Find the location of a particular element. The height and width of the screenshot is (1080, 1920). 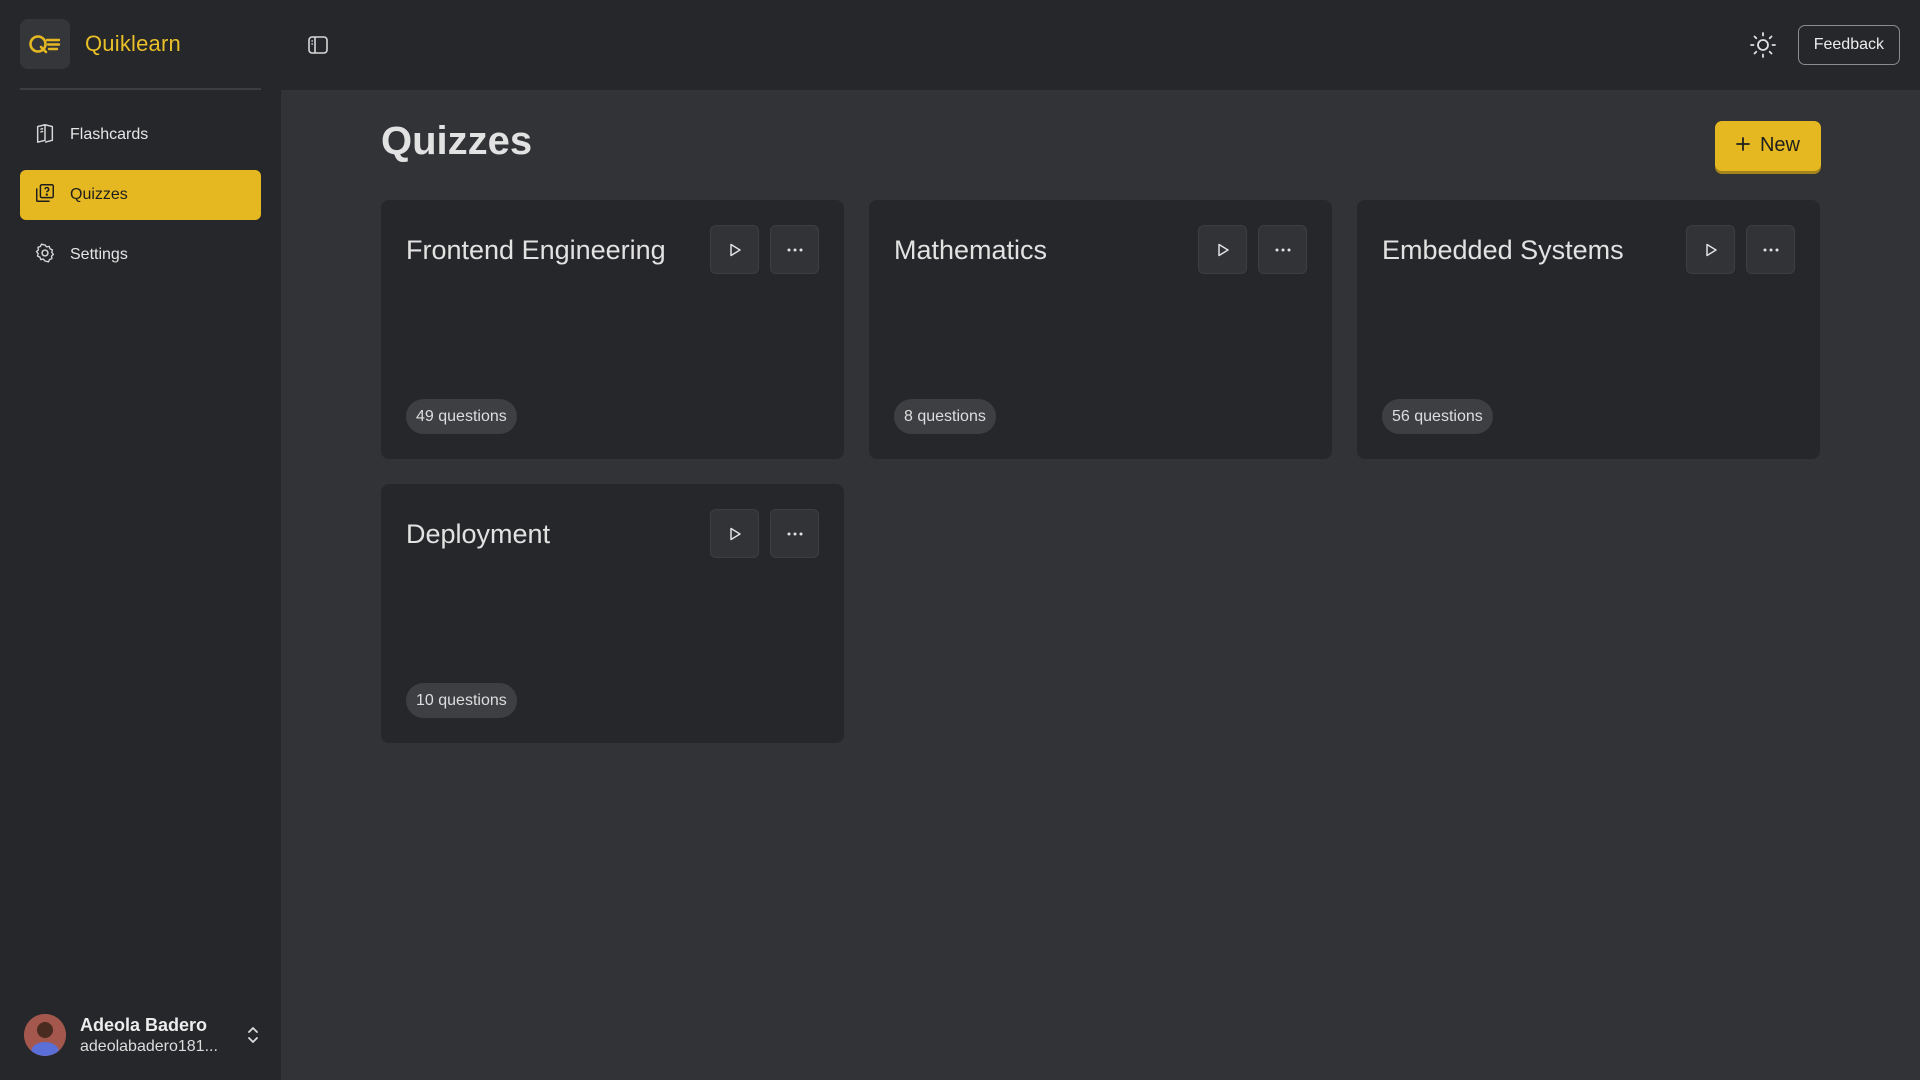

book-icon is located at coordinates (45, 135).